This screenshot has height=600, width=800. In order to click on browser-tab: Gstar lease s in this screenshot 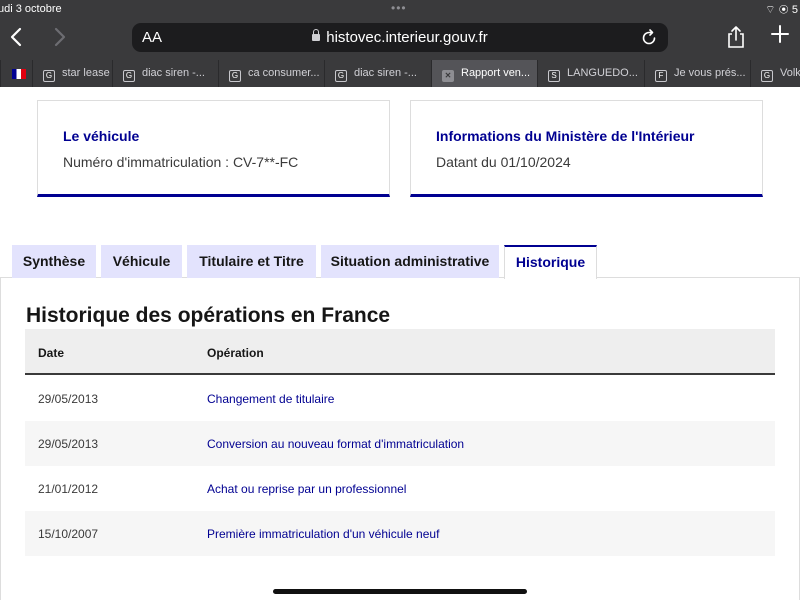, I will do `click(72, 73)`.